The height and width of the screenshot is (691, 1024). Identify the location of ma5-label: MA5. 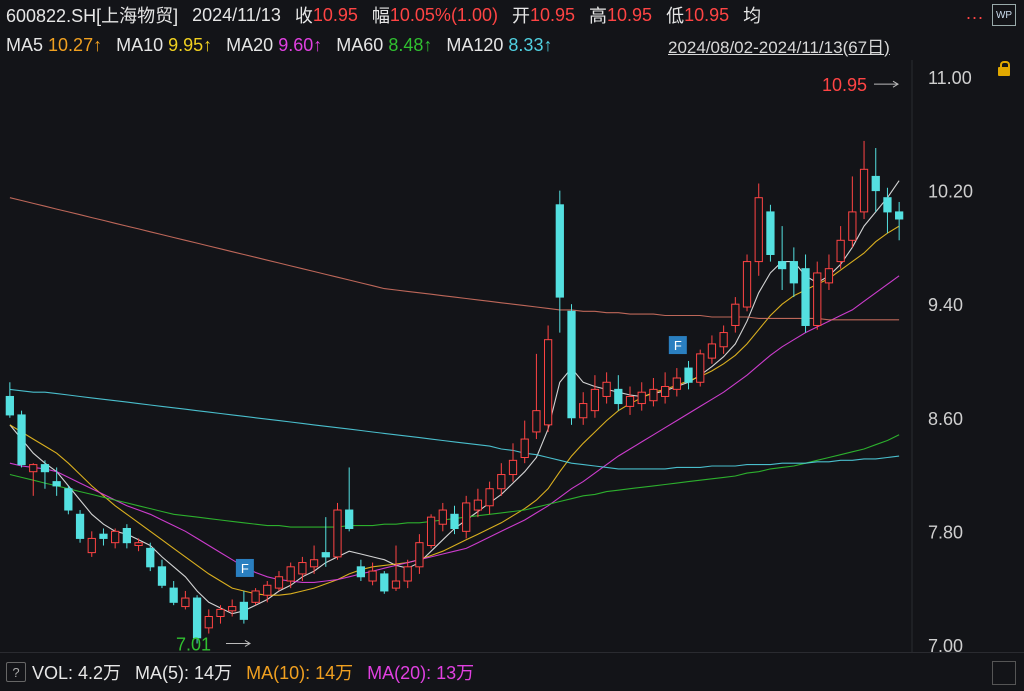
(25, 44).